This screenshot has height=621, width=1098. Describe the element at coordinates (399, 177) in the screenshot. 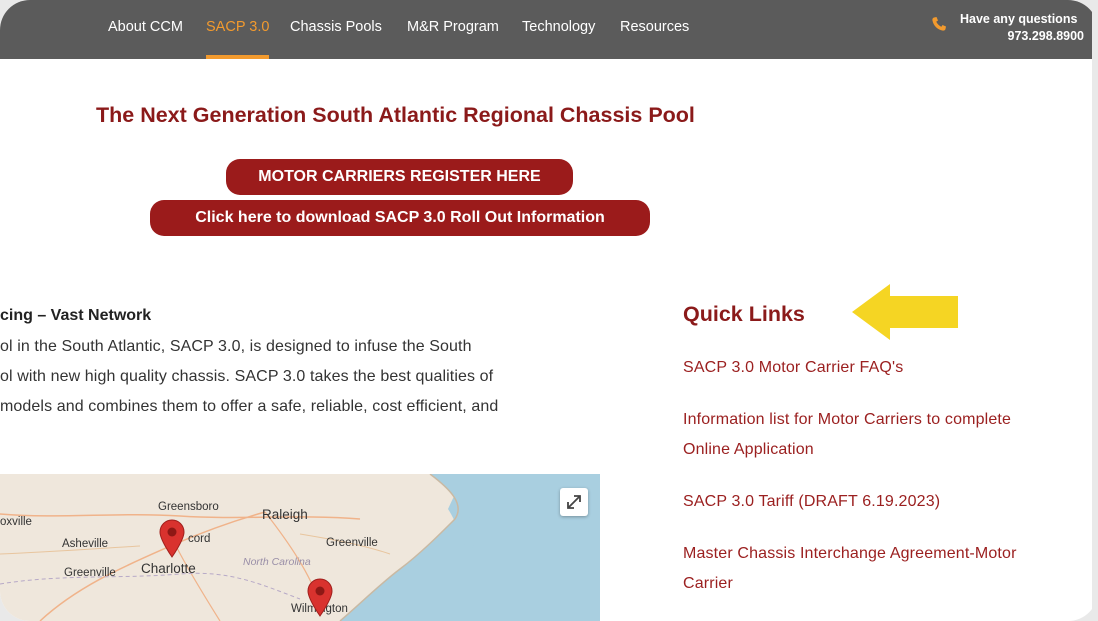

I see `register-button: MOTOR CARRIERS REGISTER HERE` at that location.